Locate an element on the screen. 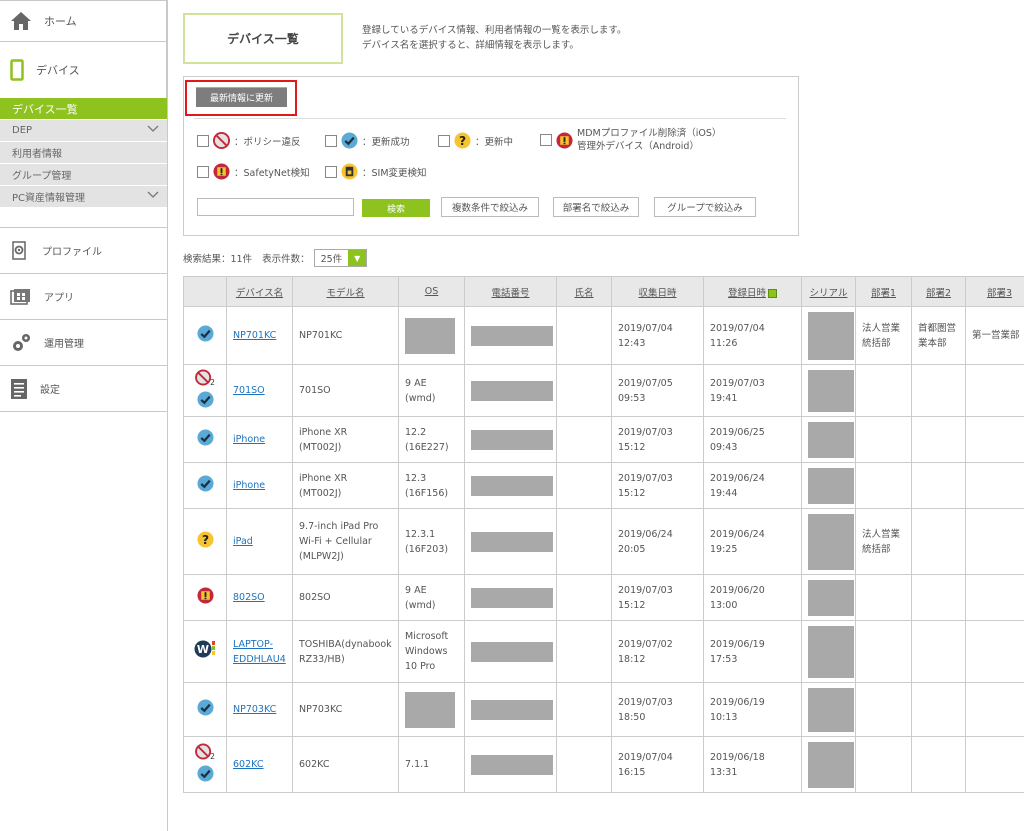 The width and height of the screenshot is (1024, 831). model-name-cell: iPhone XR (MT002J) is located at coordinates (345, 439).